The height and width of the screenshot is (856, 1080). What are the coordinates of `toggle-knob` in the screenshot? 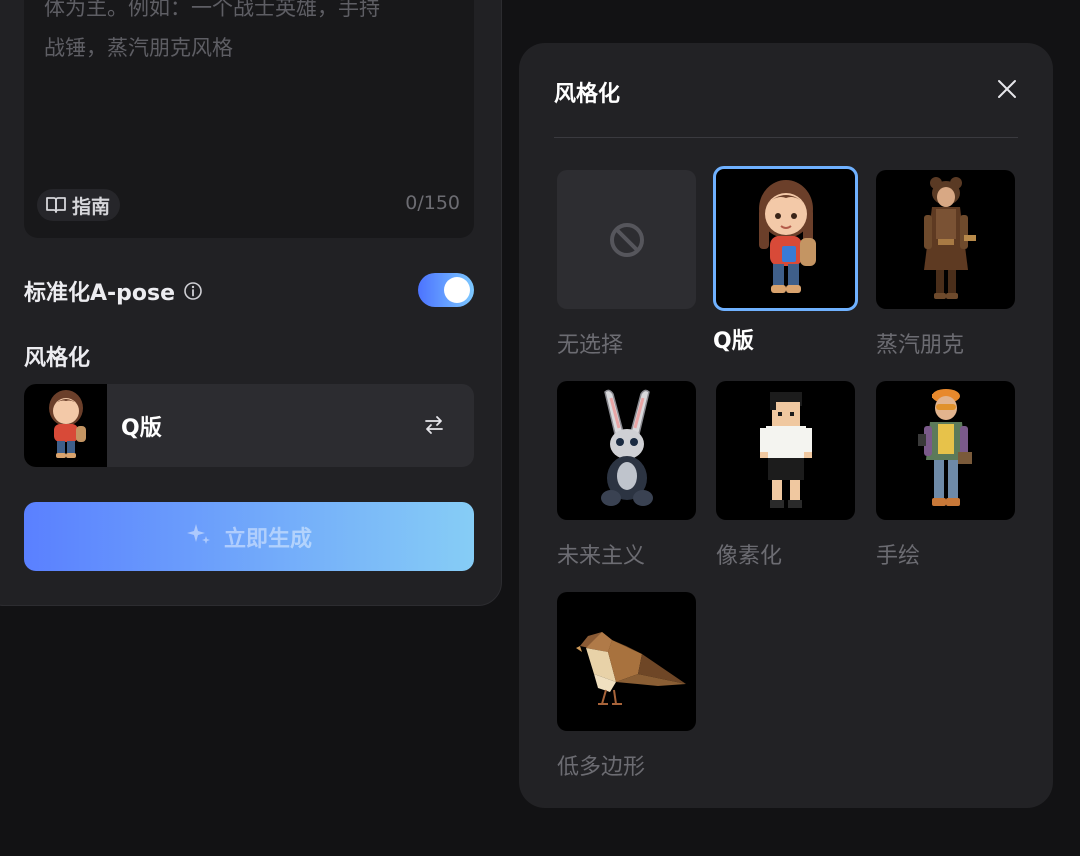 It's located at (457, 290).